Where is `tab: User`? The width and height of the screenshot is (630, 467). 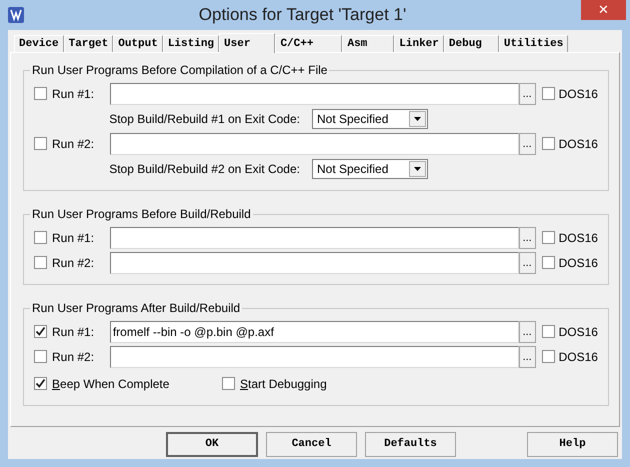
tab: User is located at coordinates (247, 43).